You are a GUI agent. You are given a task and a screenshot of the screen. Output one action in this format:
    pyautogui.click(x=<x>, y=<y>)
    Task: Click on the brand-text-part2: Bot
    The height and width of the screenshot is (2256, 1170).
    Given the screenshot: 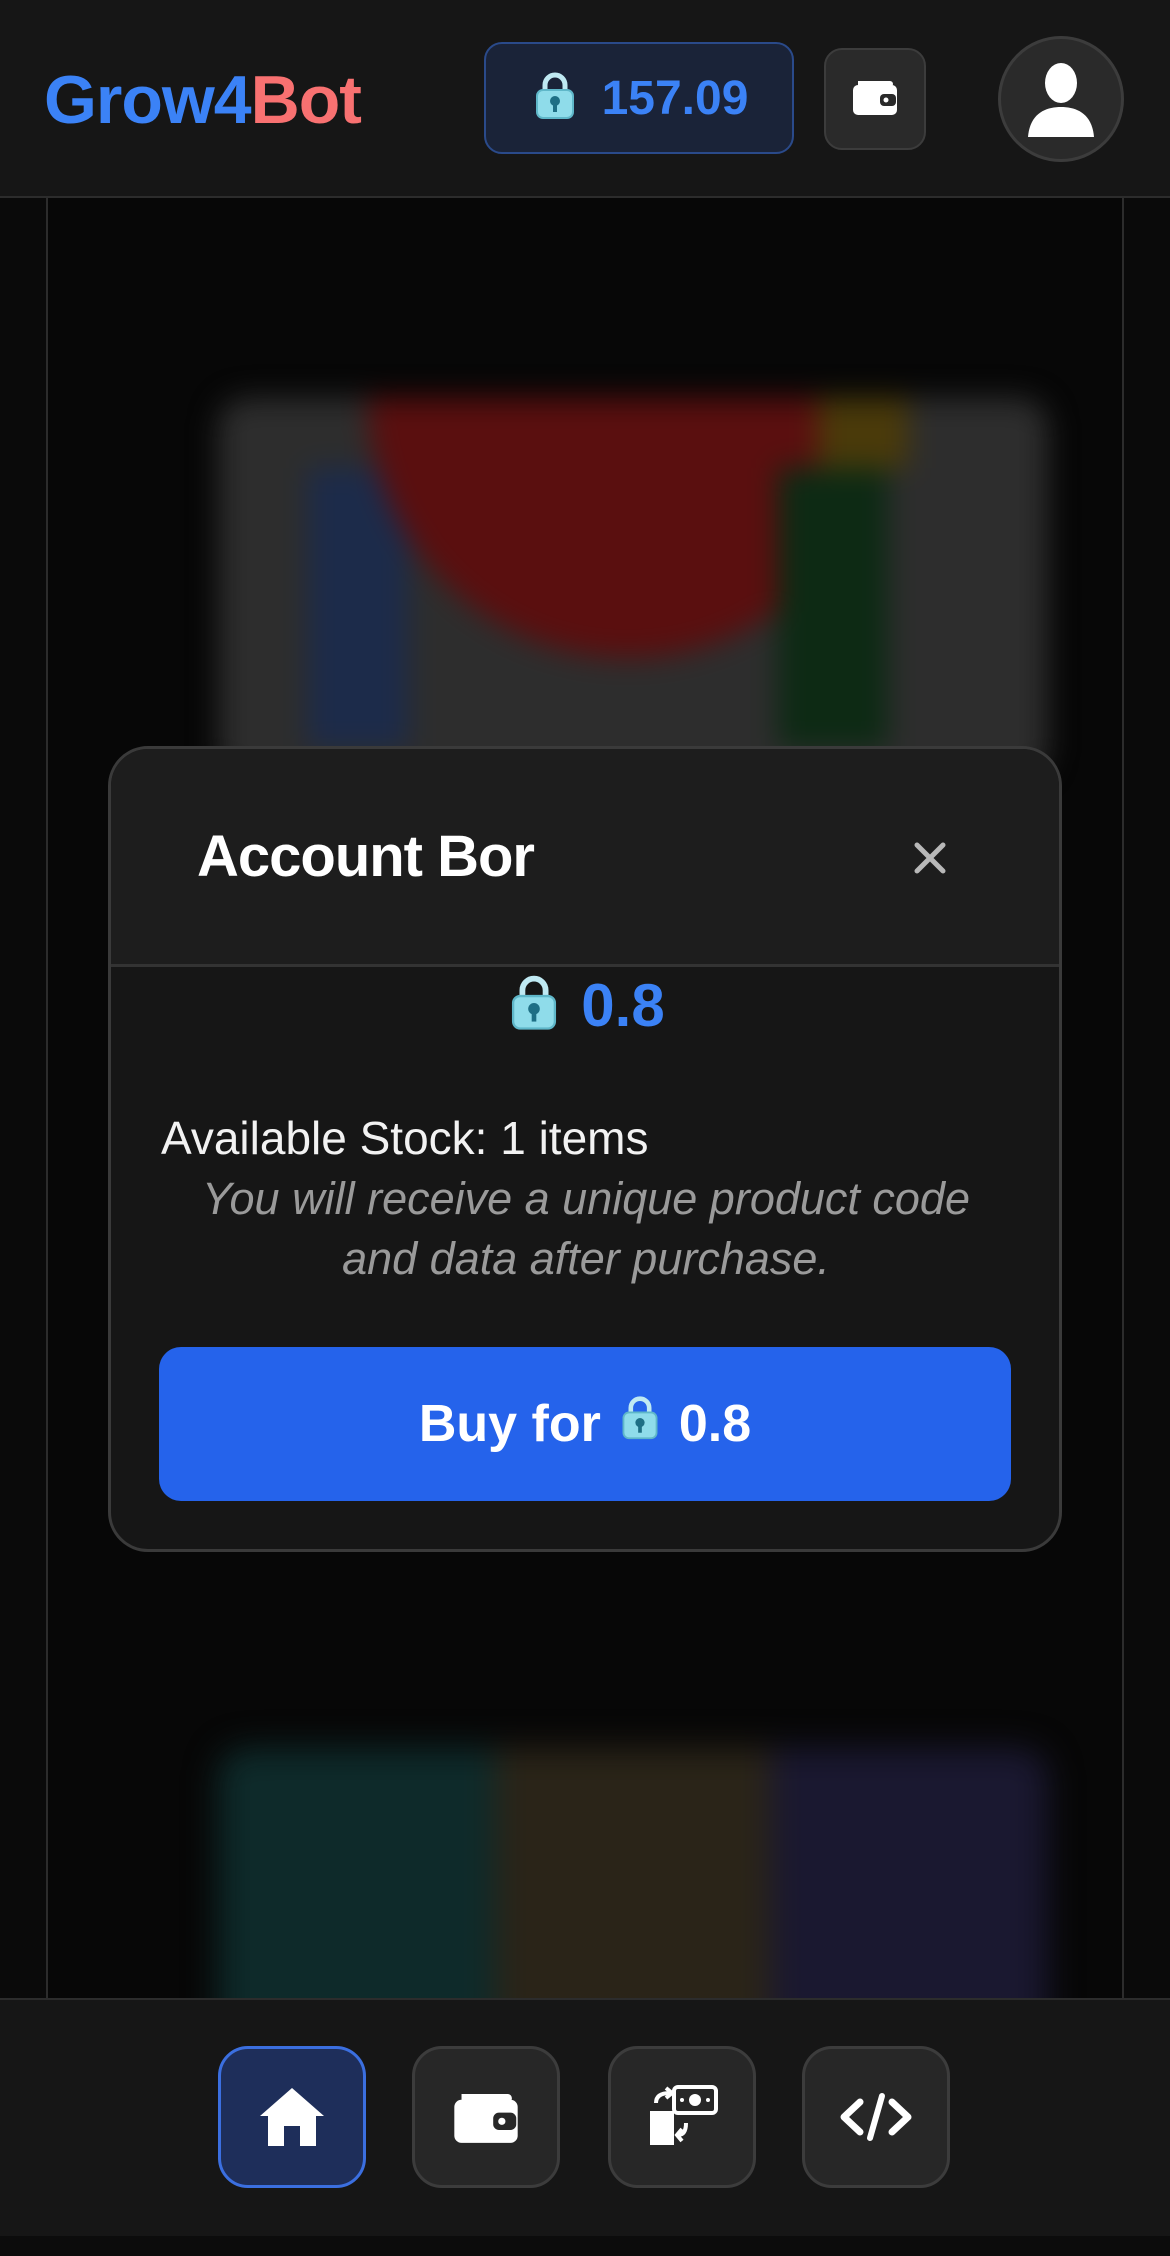 What is the action you would take?
    pyautogui.click(x=306, y=100)
    